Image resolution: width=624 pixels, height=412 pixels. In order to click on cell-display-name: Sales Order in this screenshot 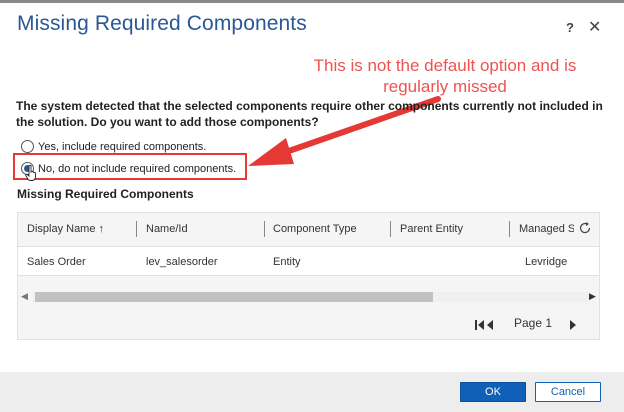, I will do `click(56, 262)`.